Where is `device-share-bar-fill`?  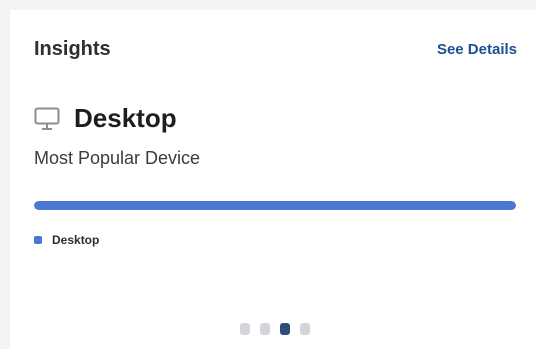
device-share-bar-fill is located at coordinates (275, 205).